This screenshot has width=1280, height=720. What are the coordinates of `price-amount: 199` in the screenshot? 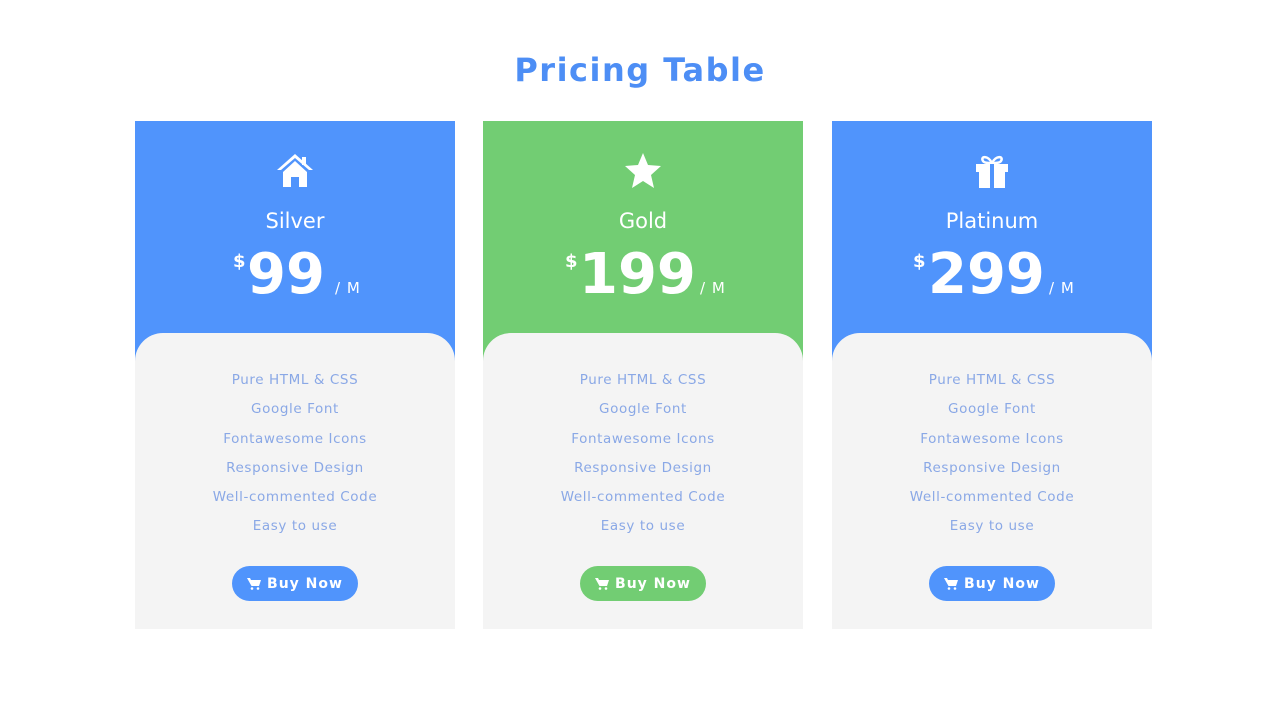 It's located at (637, 274).